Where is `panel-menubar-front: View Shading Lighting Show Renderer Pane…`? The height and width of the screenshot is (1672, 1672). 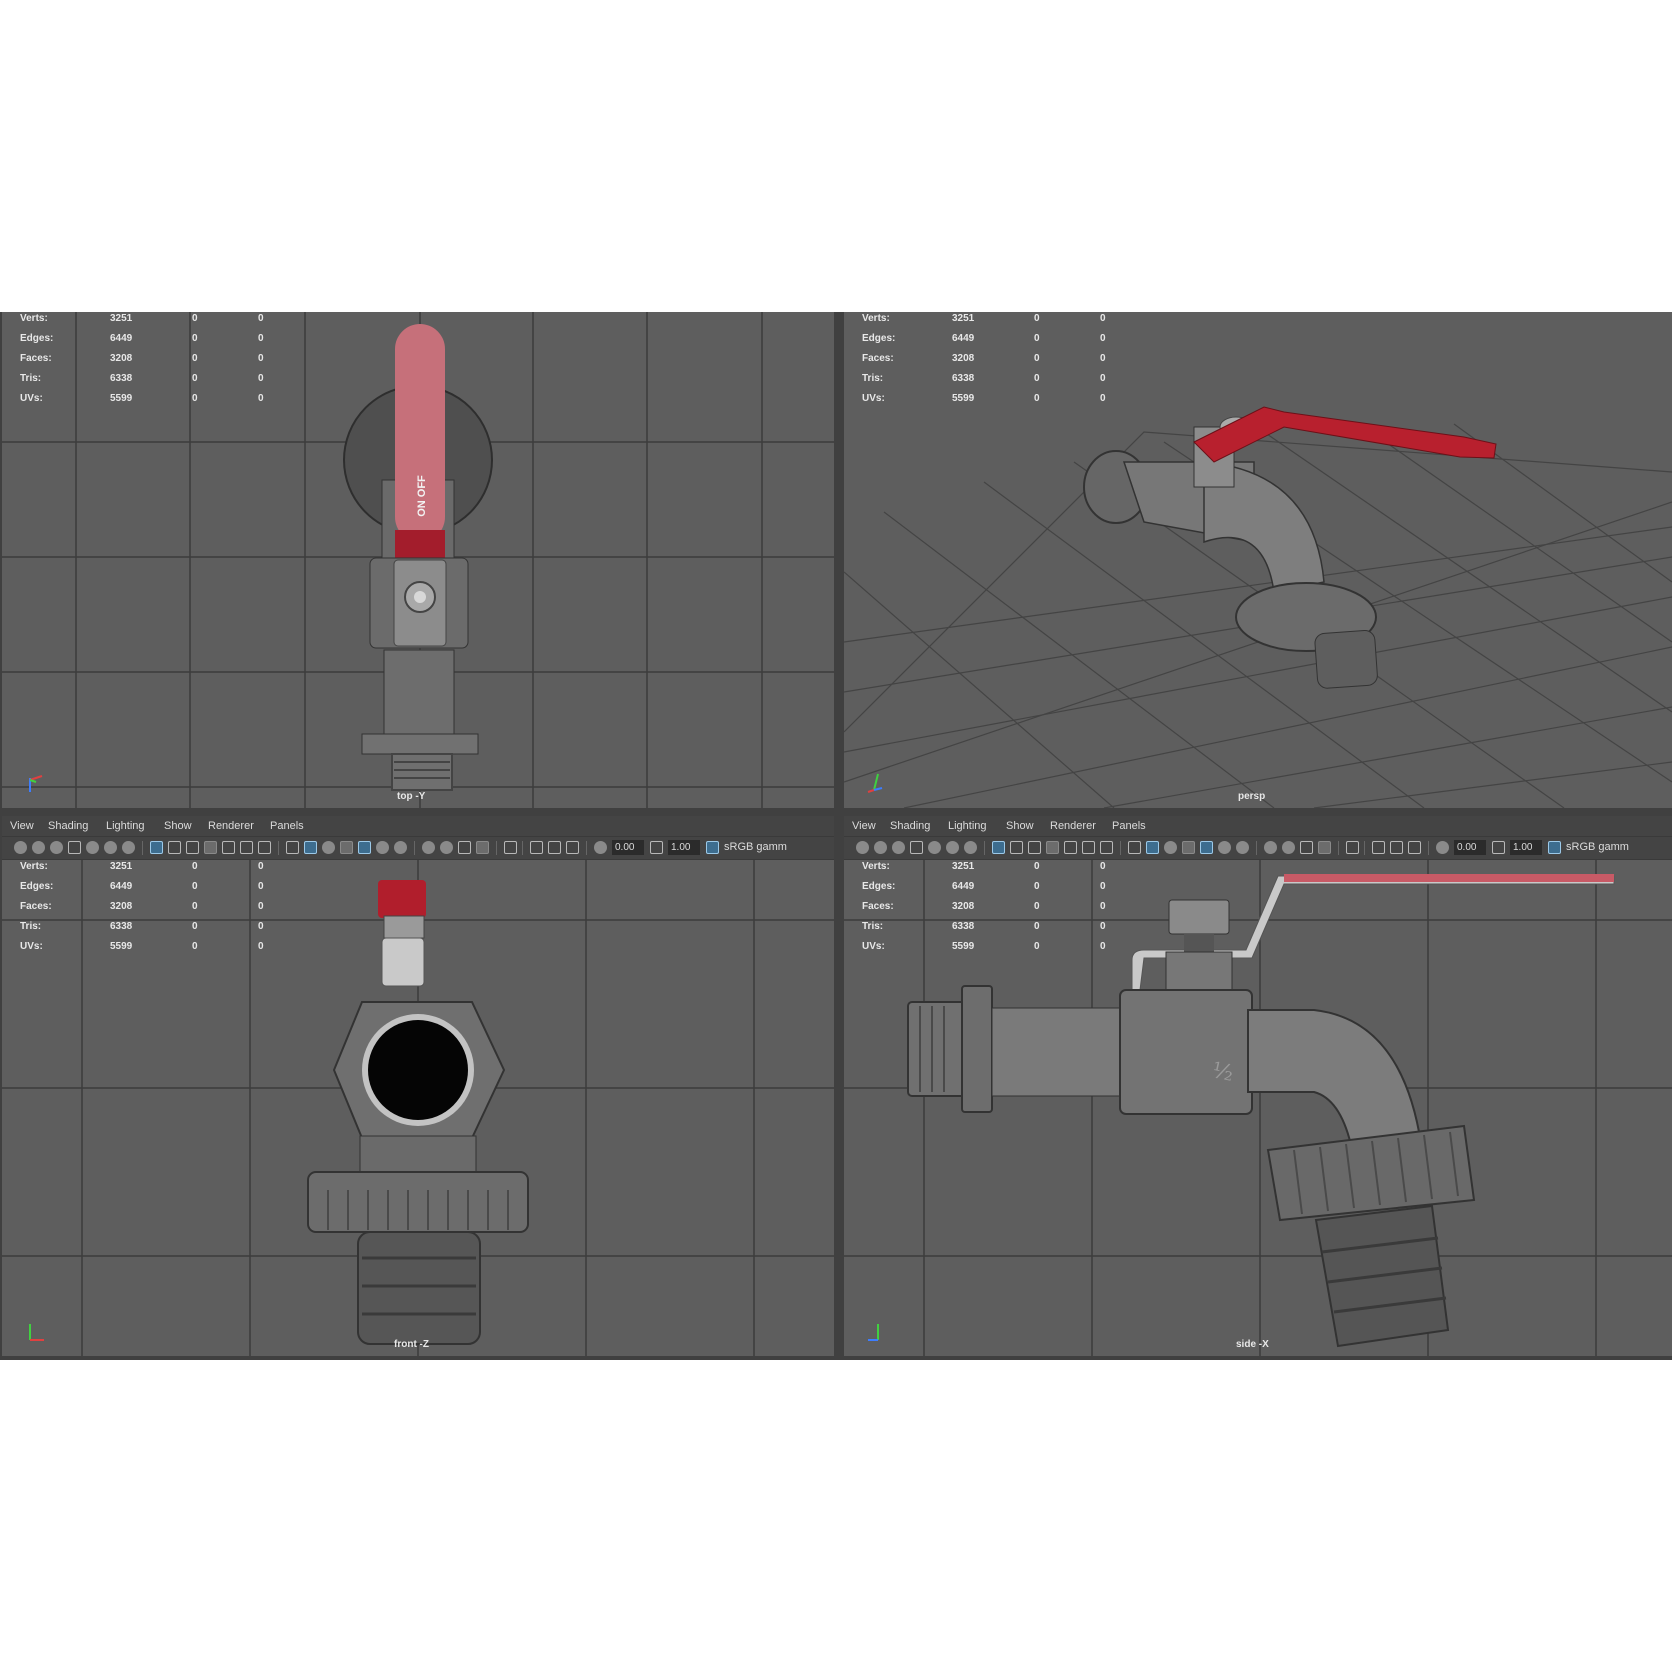
panel-menubar-front: View Shading Lighting Show Renderer Pane… is located at coordinates (418, 826).